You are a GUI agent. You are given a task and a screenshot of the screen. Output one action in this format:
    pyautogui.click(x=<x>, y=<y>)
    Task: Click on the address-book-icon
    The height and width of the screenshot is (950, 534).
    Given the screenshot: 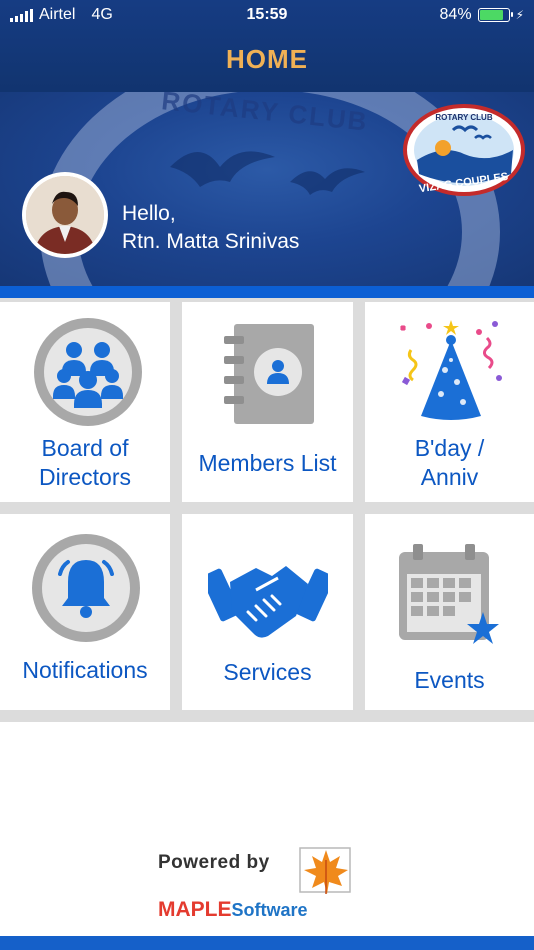 What is the action you would take?
    pyautogui.click(x=269, y=374)
    